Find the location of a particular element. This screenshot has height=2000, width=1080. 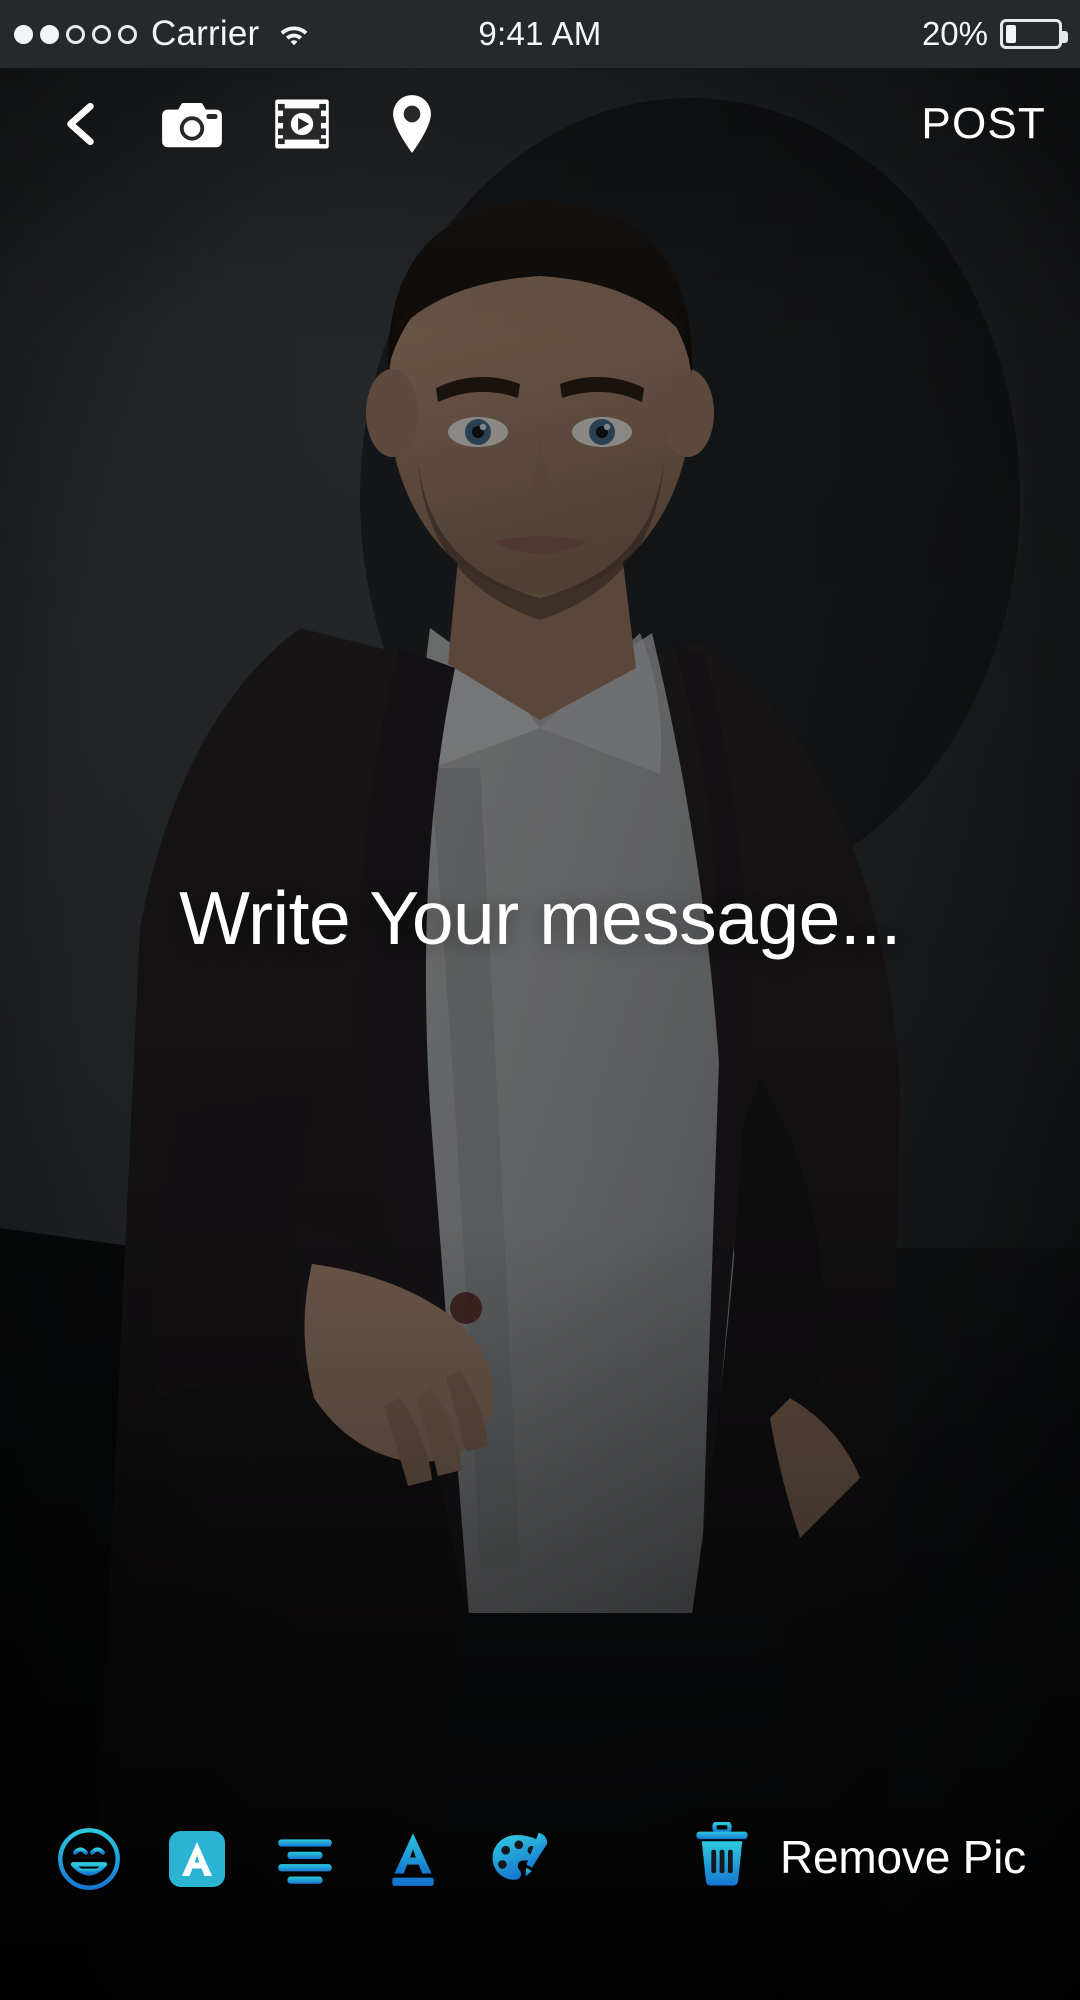

status-bar: Carrier 9:41 AM 20% is located at coordinates (540, 34).